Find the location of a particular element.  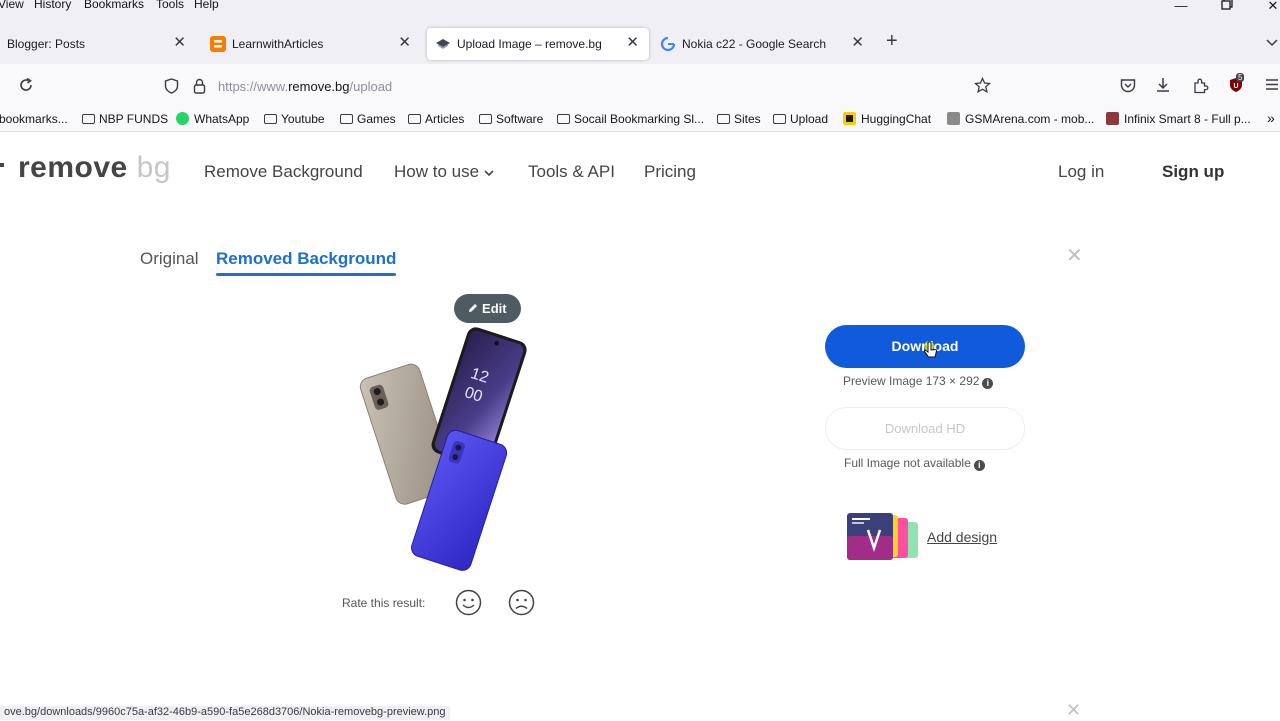

close-banner-icon: ✕ is located at coordinates (1073, 710).